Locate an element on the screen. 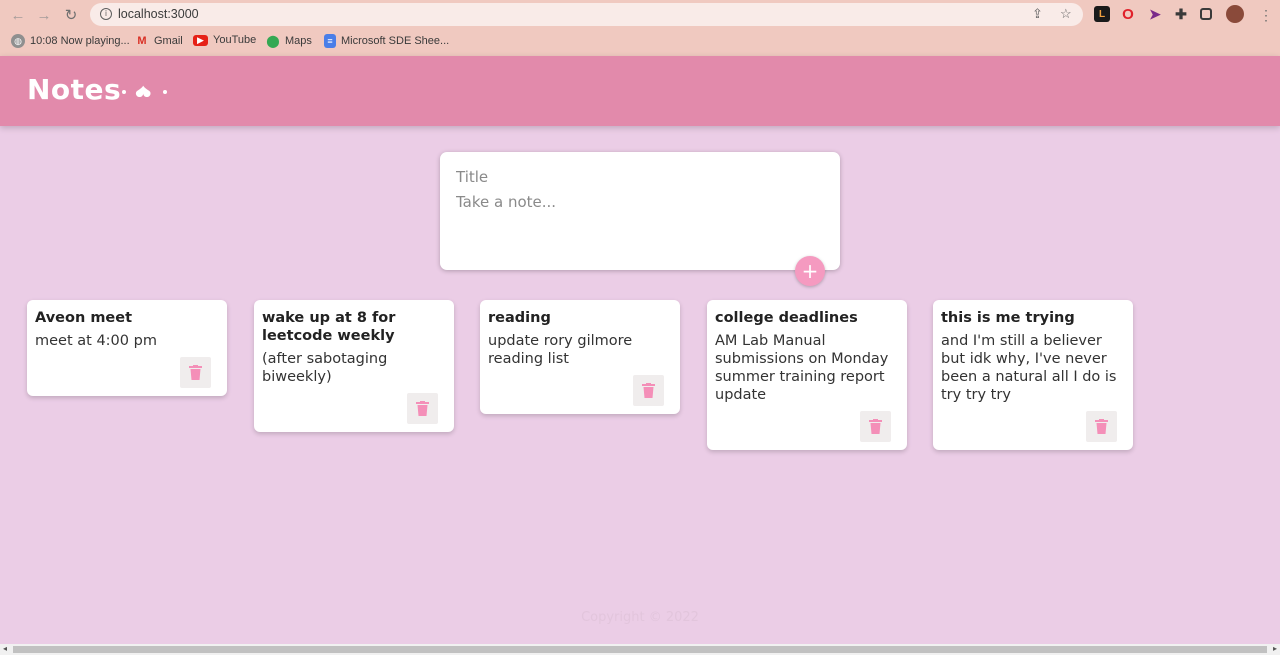  browser-toolbar: ← → ↻ i localhost:3000 ⇪ ☆ L O ➤ ✚ ⋮ is located at coordinates (640, 14).